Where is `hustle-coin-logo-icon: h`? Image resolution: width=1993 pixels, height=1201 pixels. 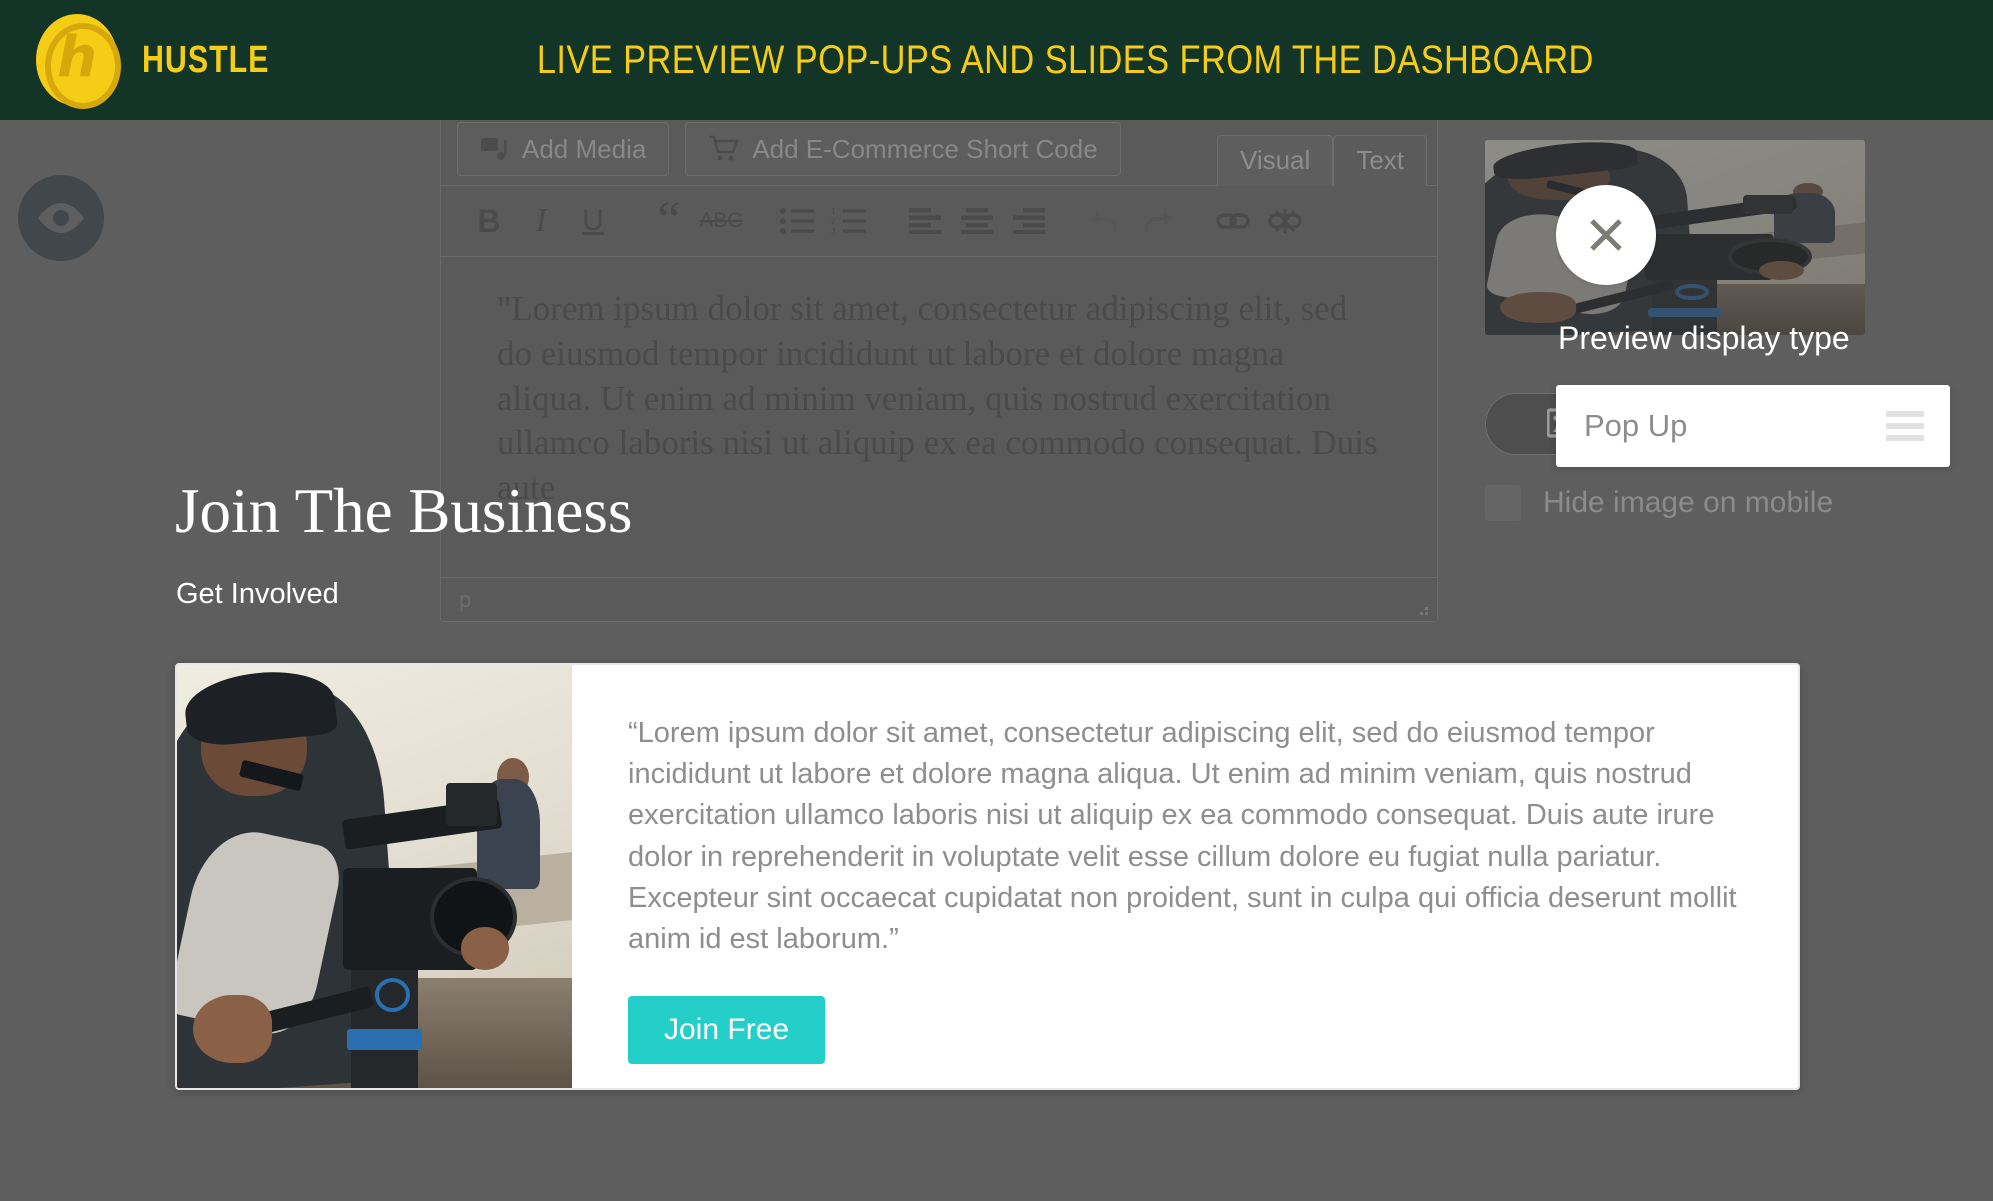 hustle-coin-logo-icon: h is located at coordinates (78, 61).